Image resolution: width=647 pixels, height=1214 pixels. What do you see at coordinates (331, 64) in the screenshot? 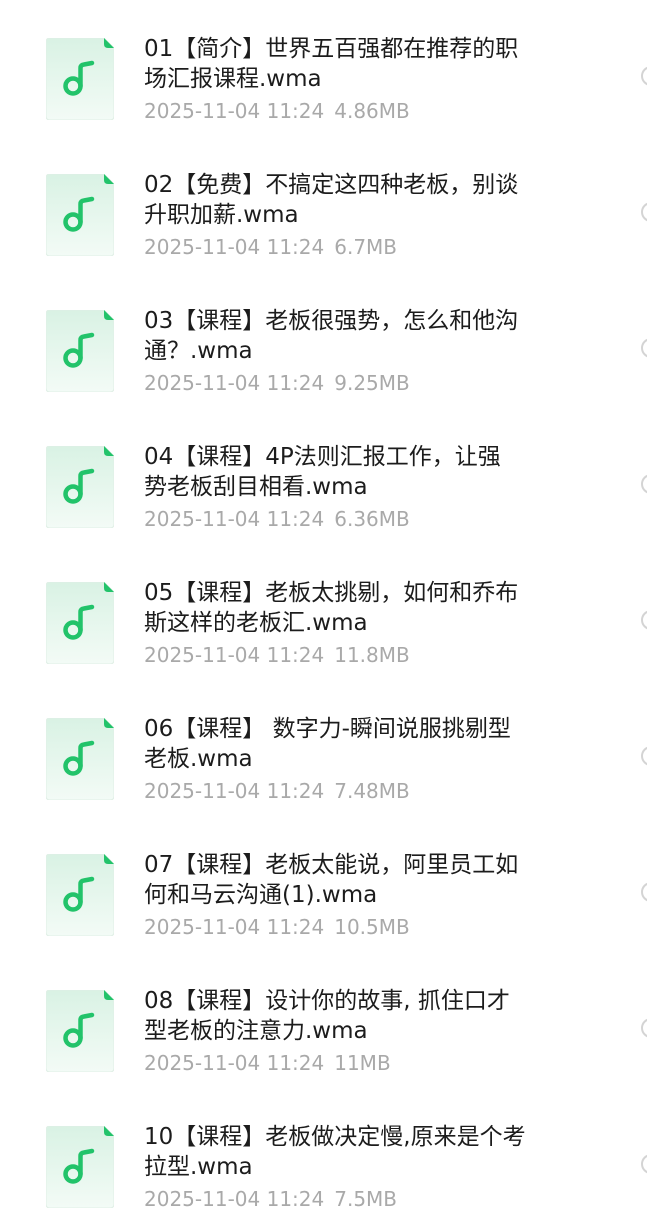
I see `file-name: 01【简介】世界五百强都在推荐的职 场汇报课程.wma` at bounding box center [331, 64].